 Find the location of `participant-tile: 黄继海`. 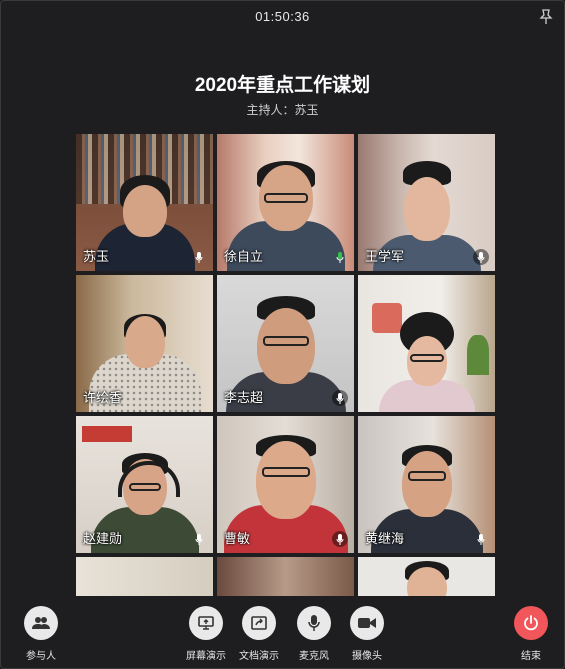

participant-tile: 黄继海 is located at coordinates (426, 484).